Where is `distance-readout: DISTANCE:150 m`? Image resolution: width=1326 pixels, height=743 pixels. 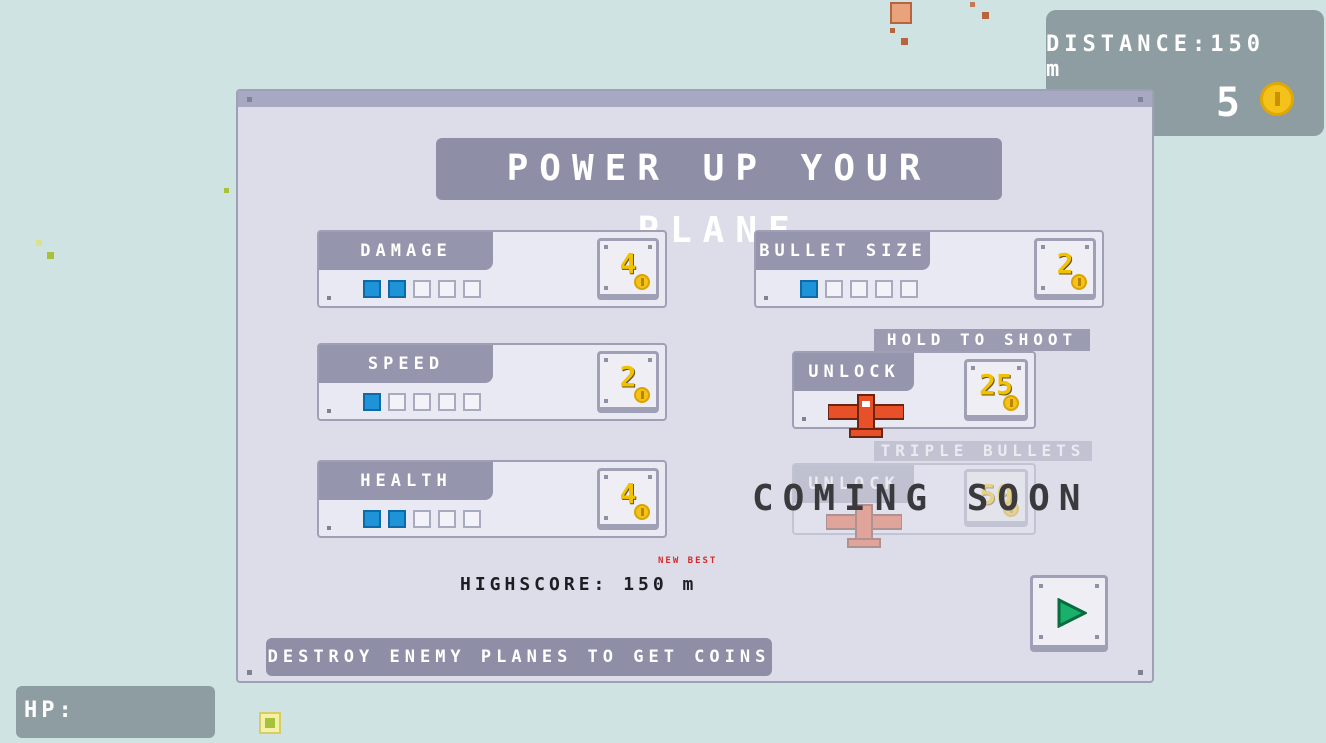
distance-readout: DISTANCE:150 m is located at coordinates (1155, 57).